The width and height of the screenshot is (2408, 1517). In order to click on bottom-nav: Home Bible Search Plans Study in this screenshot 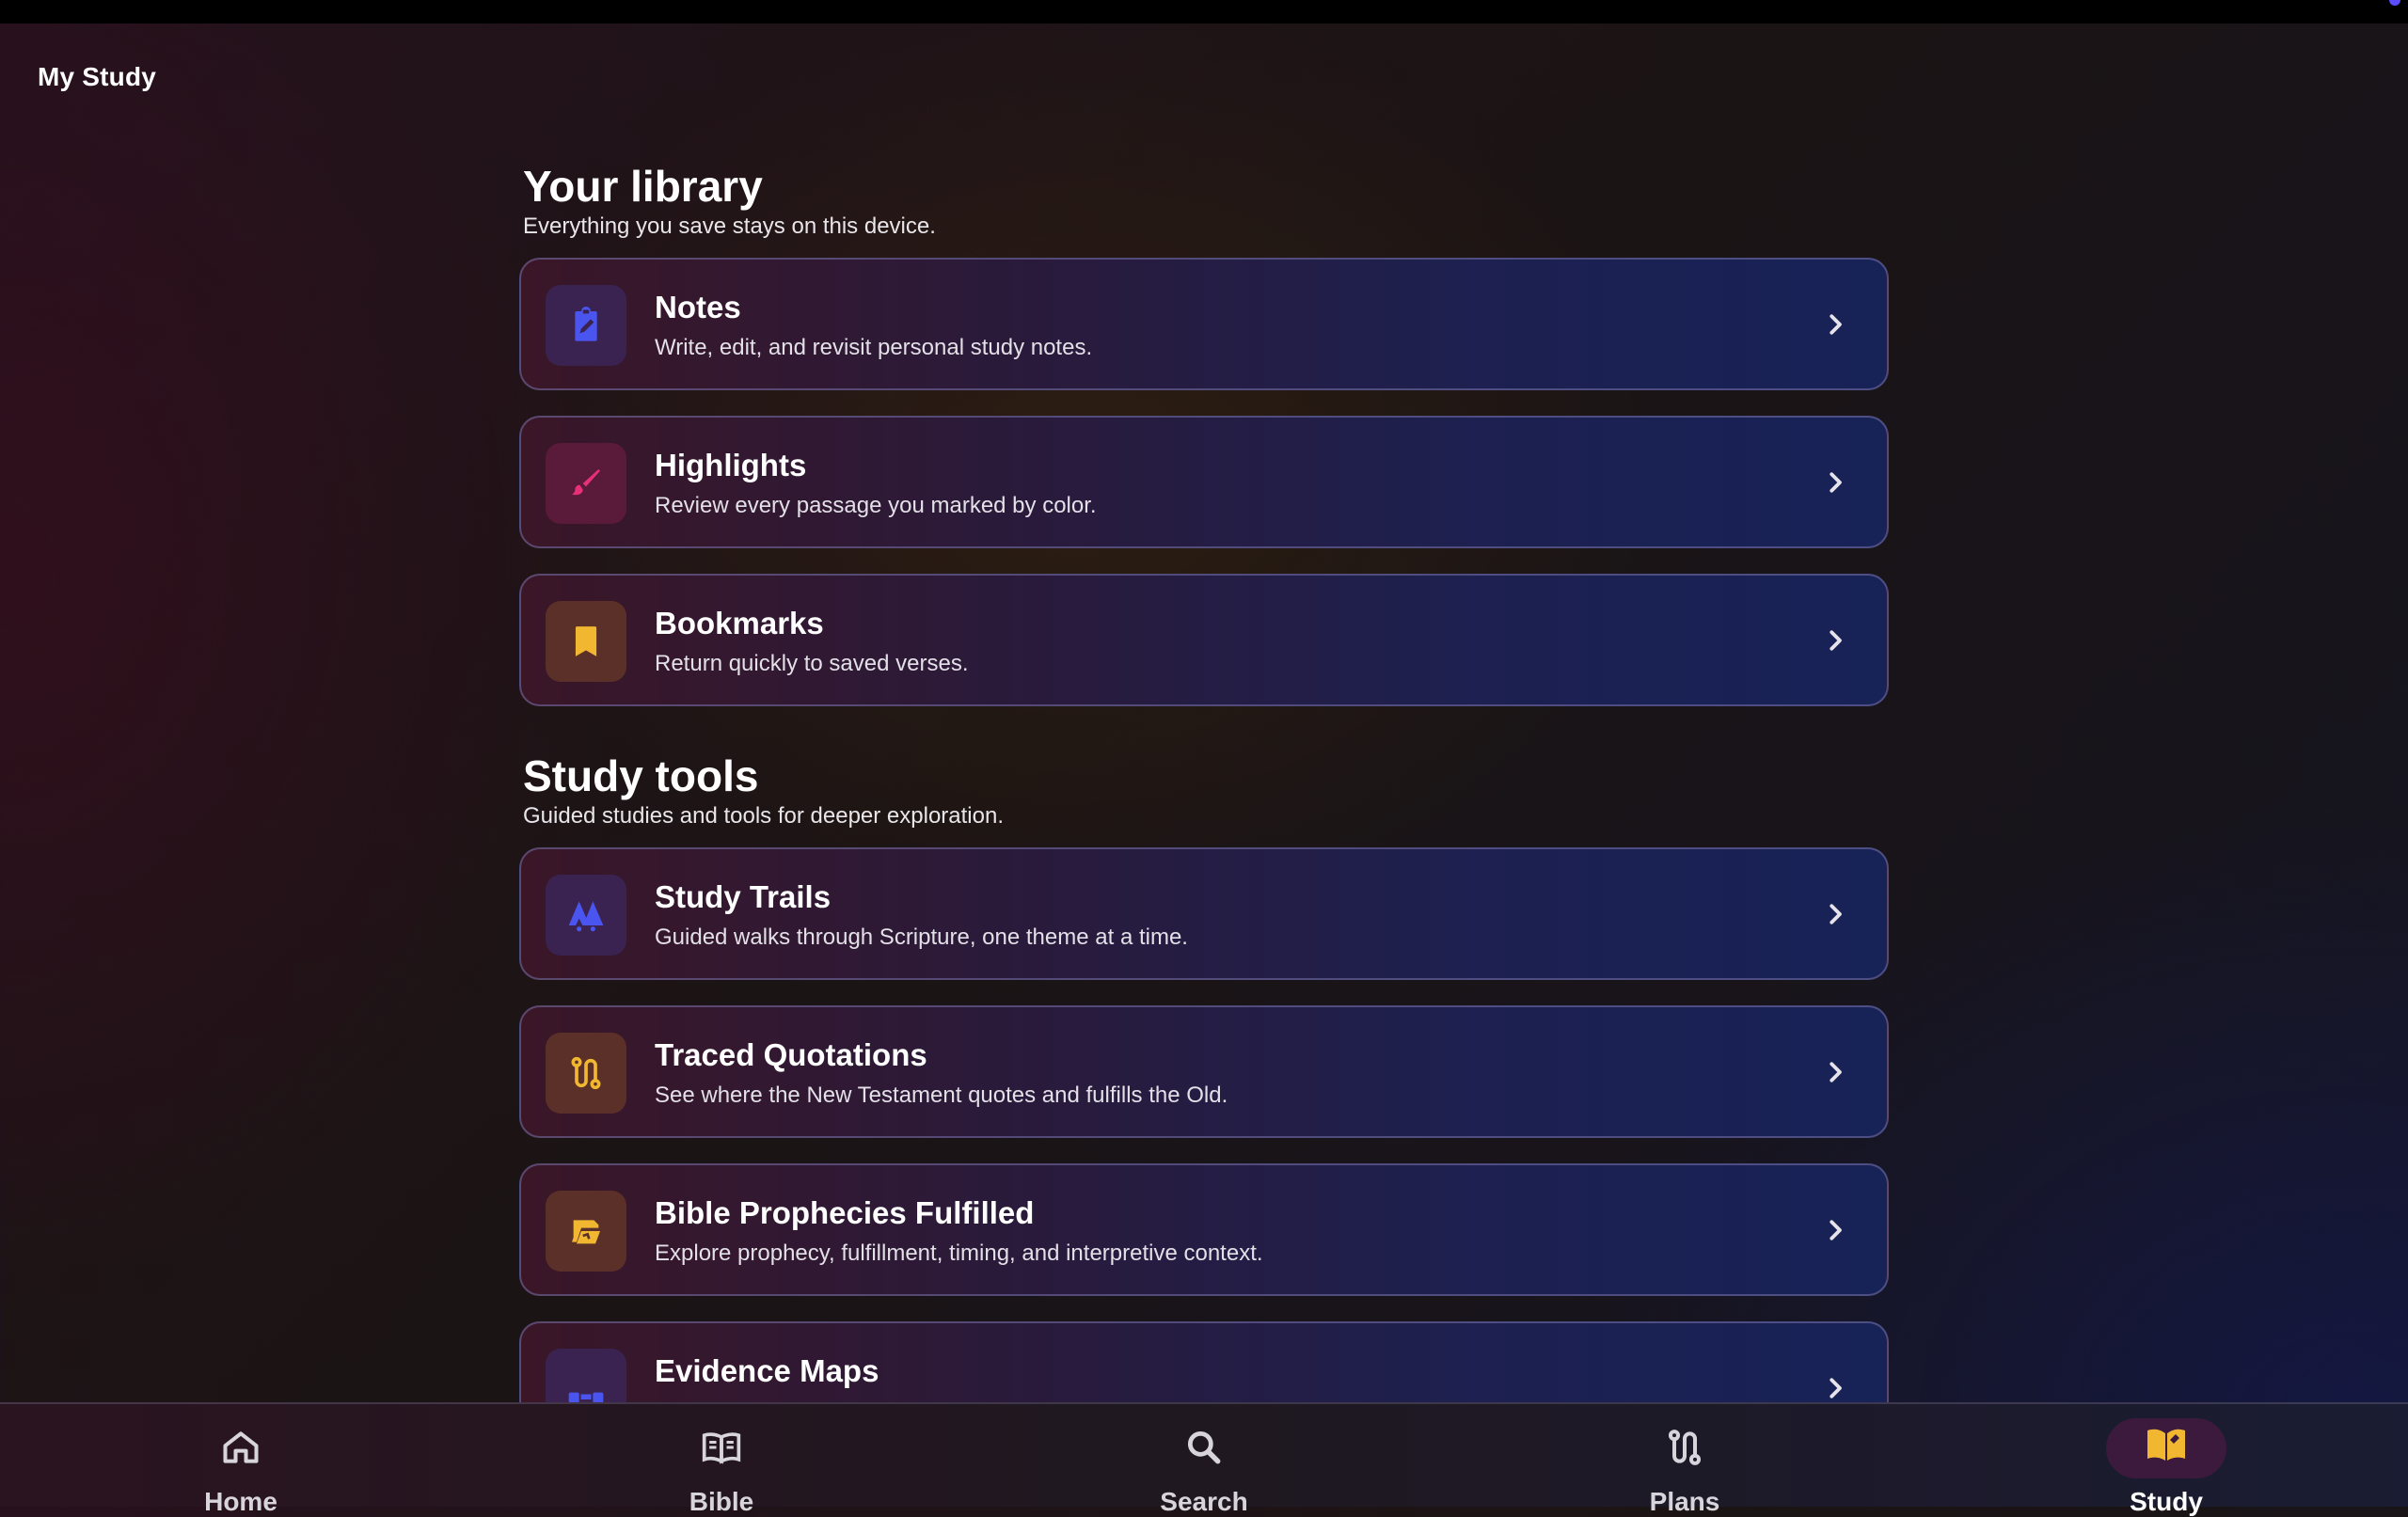, I will do `click(1204, 1459)`.